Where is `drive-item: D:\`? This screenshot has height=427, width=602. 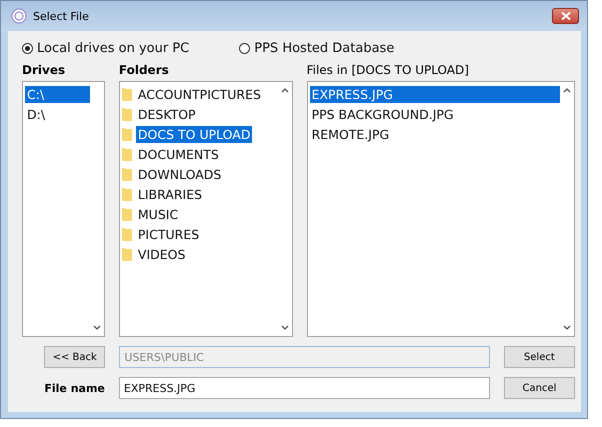 drive-item: D:\ is located at coordinates (57, 114).